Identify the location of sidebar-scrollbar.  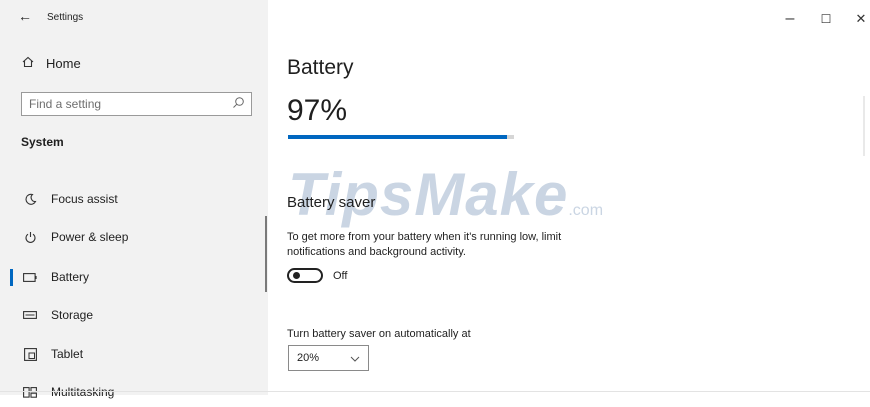
(266, 254).